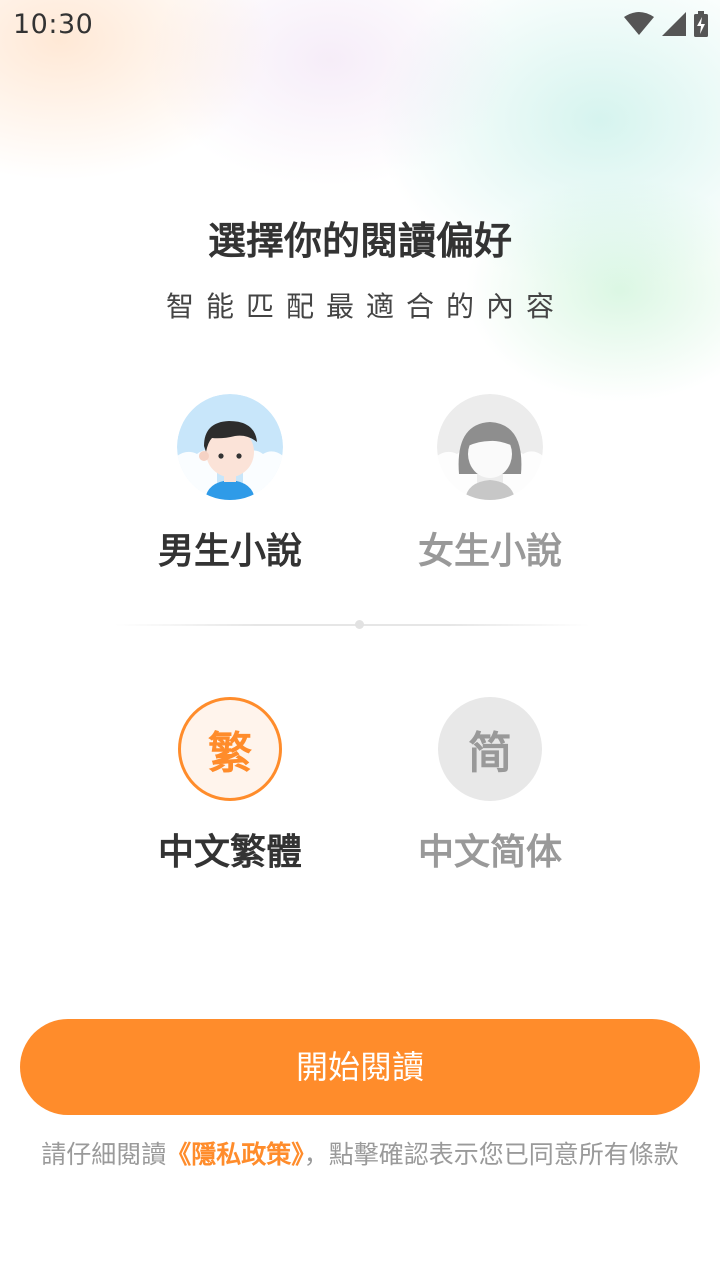 Image resolution: width=720 pixels, height=1280 pixels. I want to click on status-icons, so click(666, 24).